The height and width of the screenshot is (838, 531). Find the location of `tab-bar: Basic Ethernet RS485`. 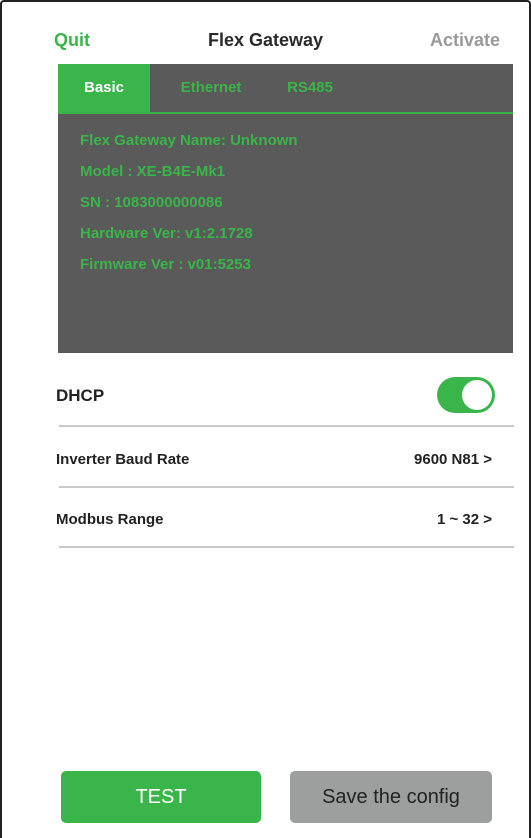

tab-bar: Basic Ethernet RS485 is located at coordinates (285, 88).